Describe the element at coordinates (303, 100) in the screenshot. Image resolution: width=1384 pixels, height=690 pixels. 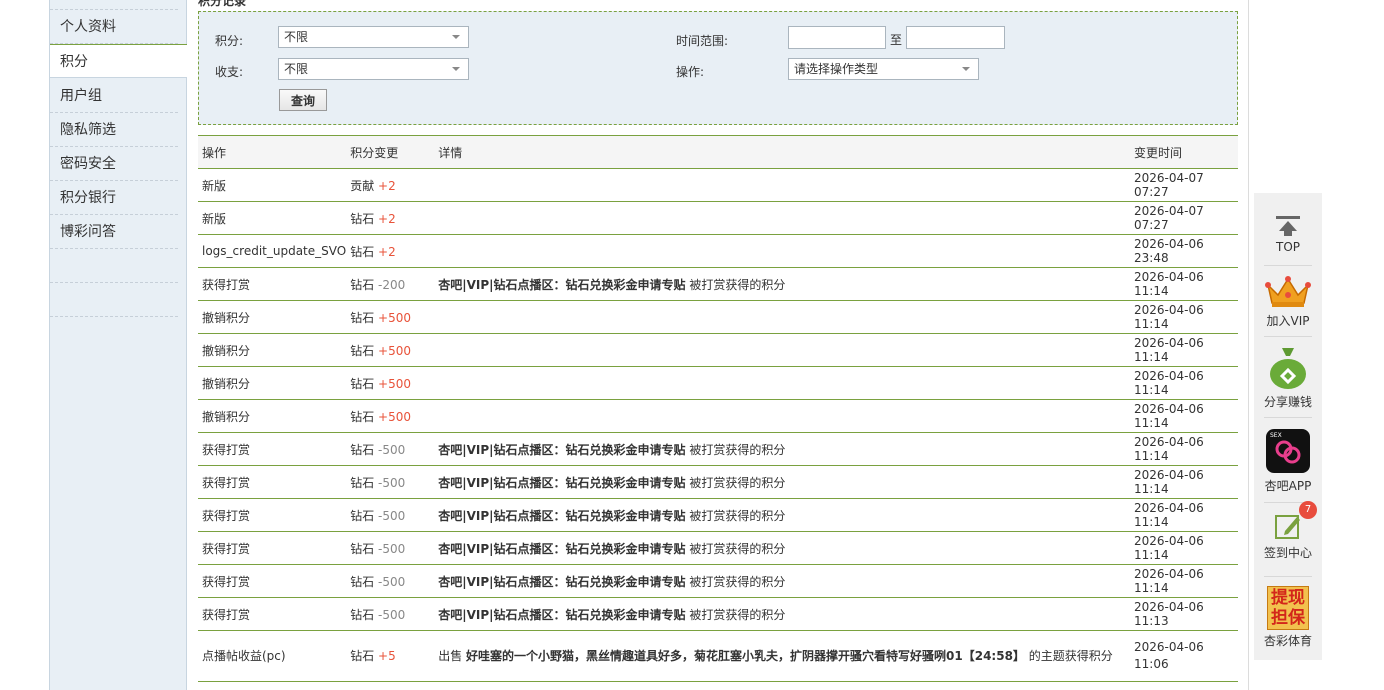
I see `search-button: 查询` at that location.